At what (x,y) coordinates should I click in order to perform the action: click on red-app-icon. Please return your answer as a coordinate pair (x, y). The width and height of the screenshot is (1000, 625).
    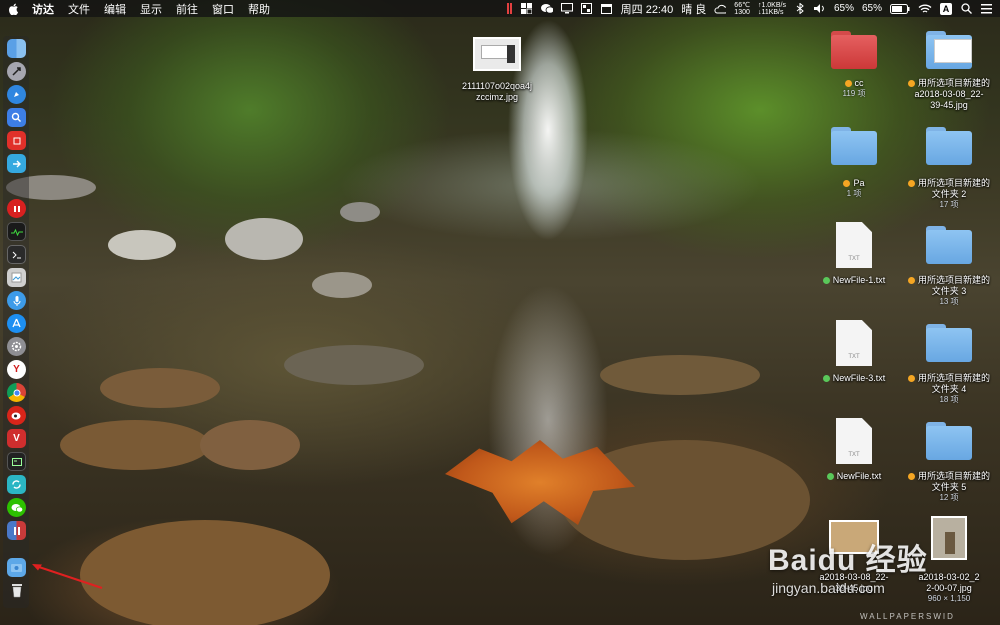
    Looking at the image, I should click on (16, 140).